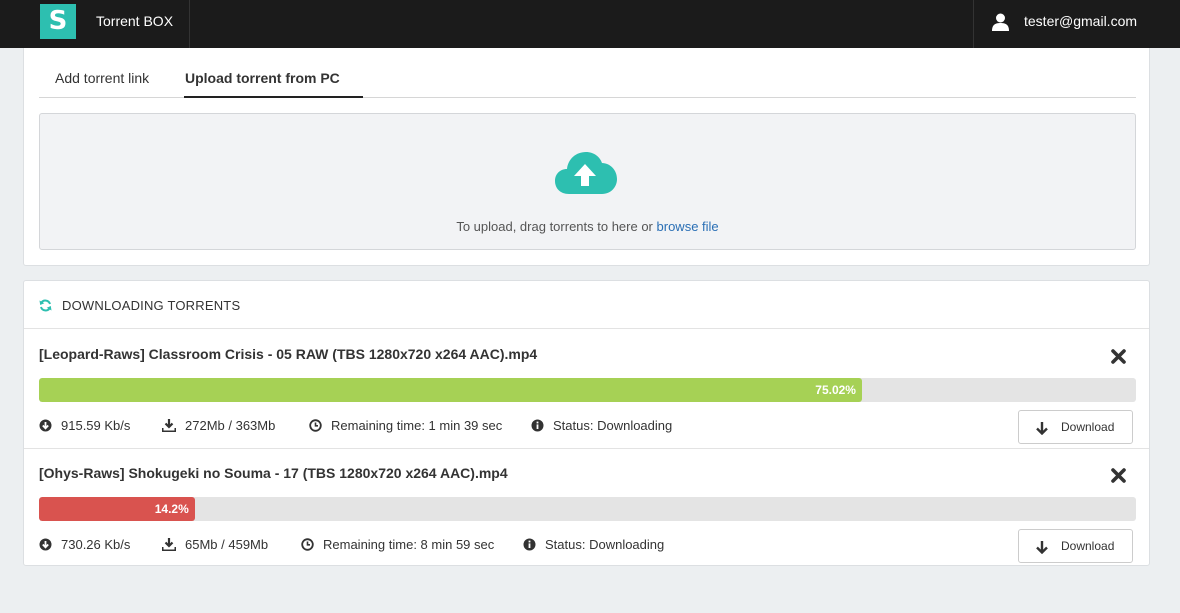 Image resolution: width=1180 pixels, height=613 pixels. I want to click on browse-file-link: browse file, so click(688, 226).